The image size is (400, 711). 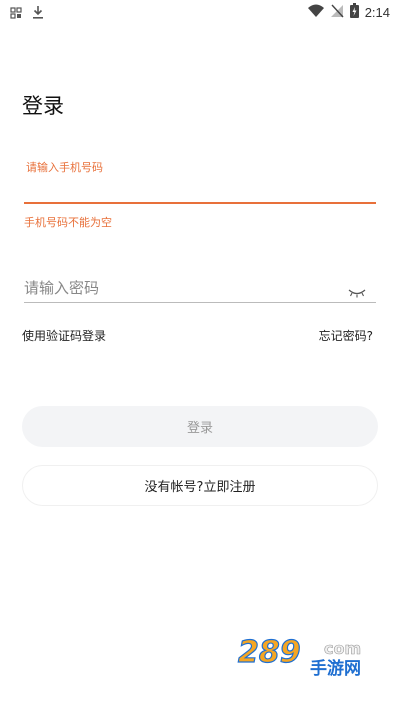 I want to click on forgot-password-link: 忘记密码?, so click(x=346, y=335).